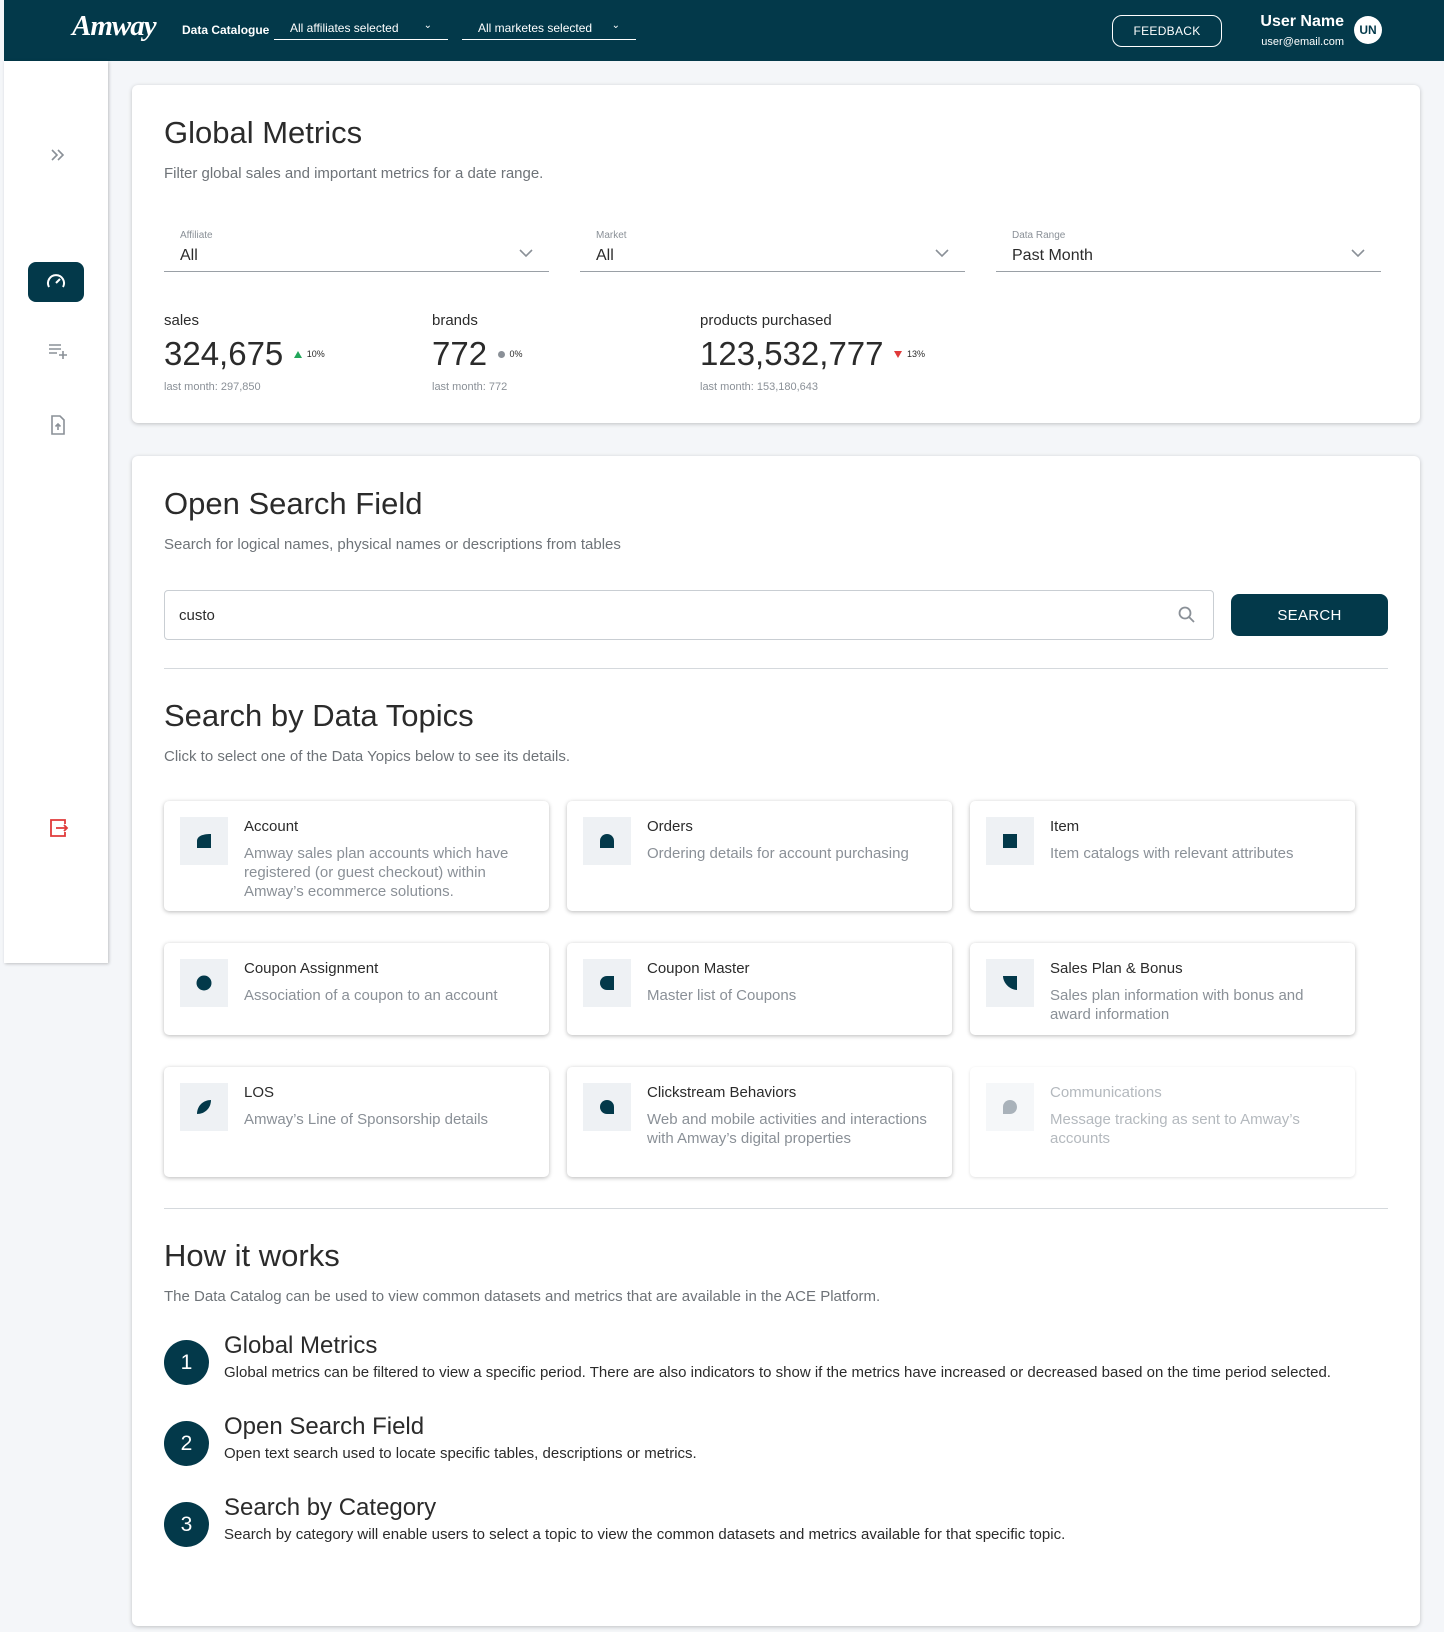 This screenshot has height=1632, width=1444. I want to click on search-field, so click(689, 615).